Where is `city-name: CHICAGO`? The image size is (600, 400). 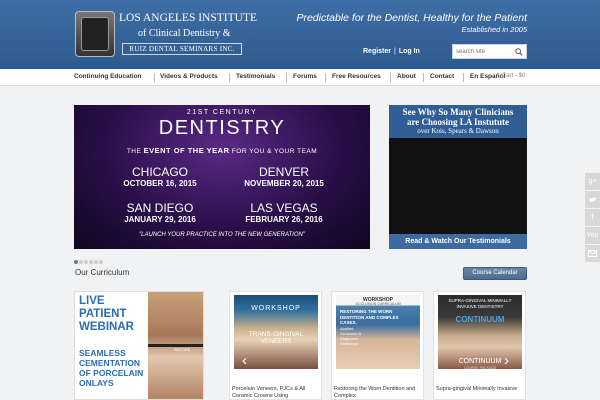 city-name: CHICAGO is located at coordinates (159, 172).